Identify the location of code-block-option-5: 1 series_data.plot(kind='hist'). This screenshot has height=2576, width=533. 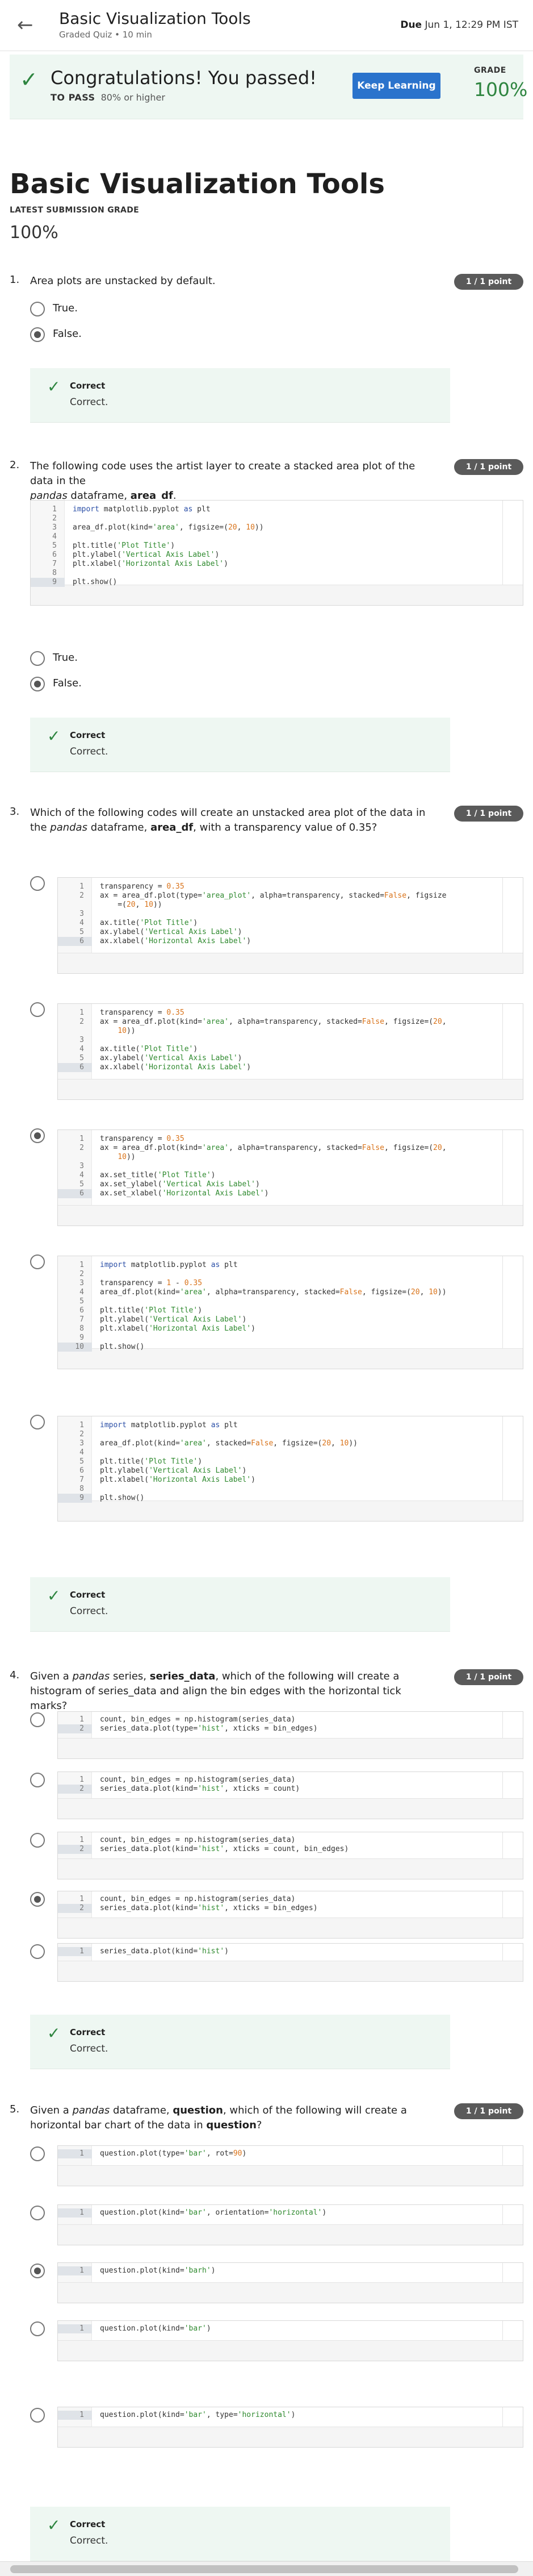
(290, 1962).